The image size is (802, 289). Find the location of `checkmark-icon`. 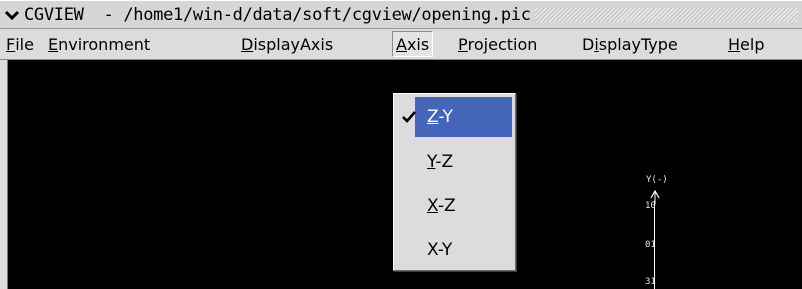

checkmark-icon is located at coordinates (409, 117).